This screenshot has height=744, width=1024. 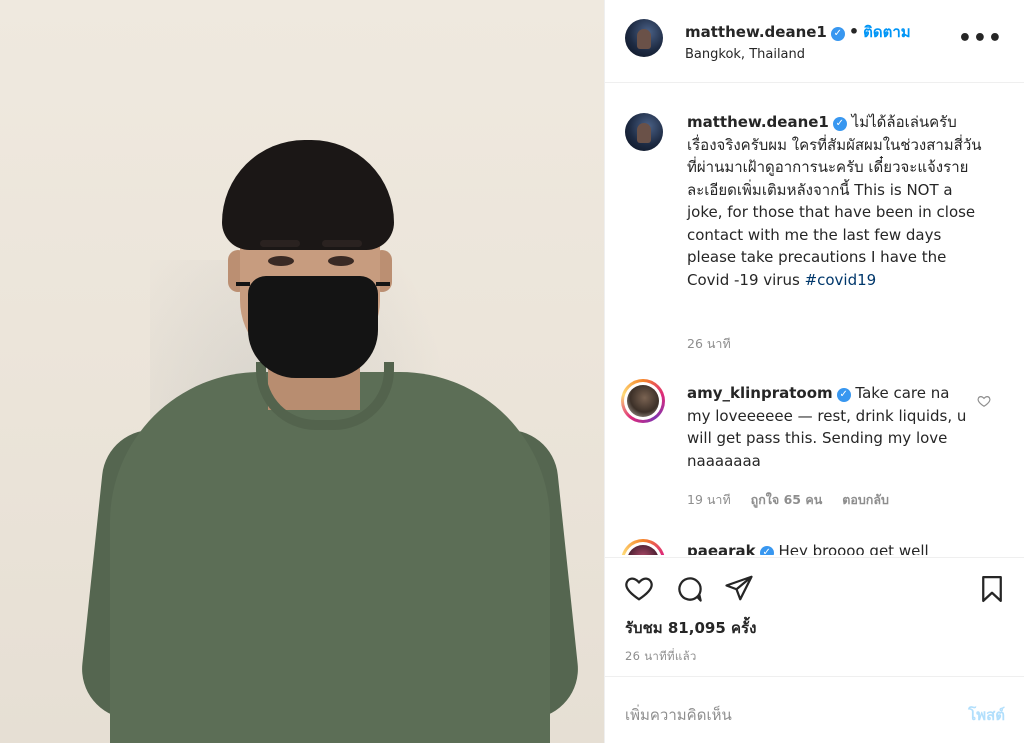 What do you see at coordinates (690, 589) in the screenshot?
I see `comment-icon` at bounding box center [690, 589].